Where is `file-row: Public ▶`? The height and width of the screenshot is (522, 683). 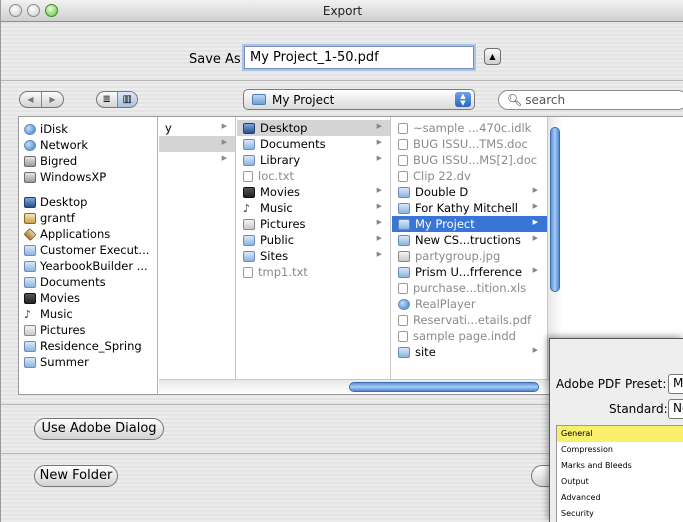
file-row: Public ▶ is located at coordinates (313, 240).